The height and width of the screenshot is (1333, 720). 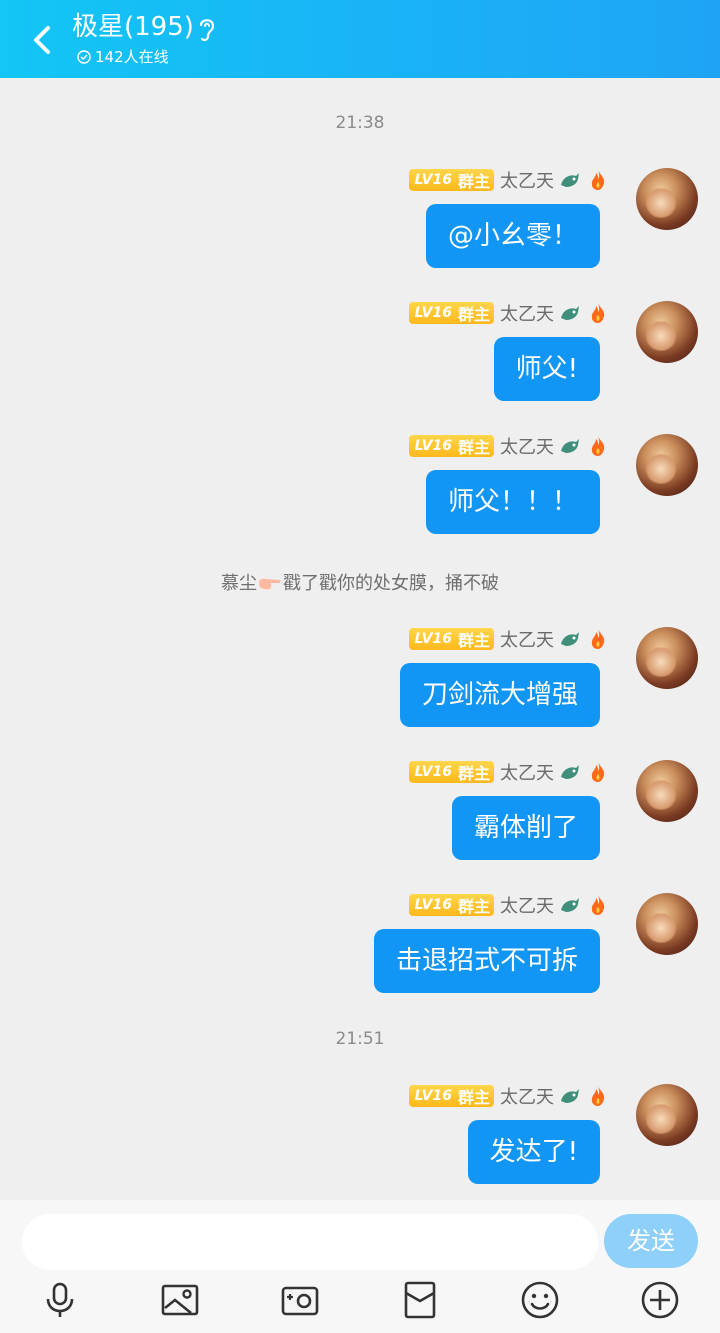 What do you see at coordinates (486, 961) in the screenshot?
I see `message-bubble: 击退招式不可拆` at bounding box center [486, 961].